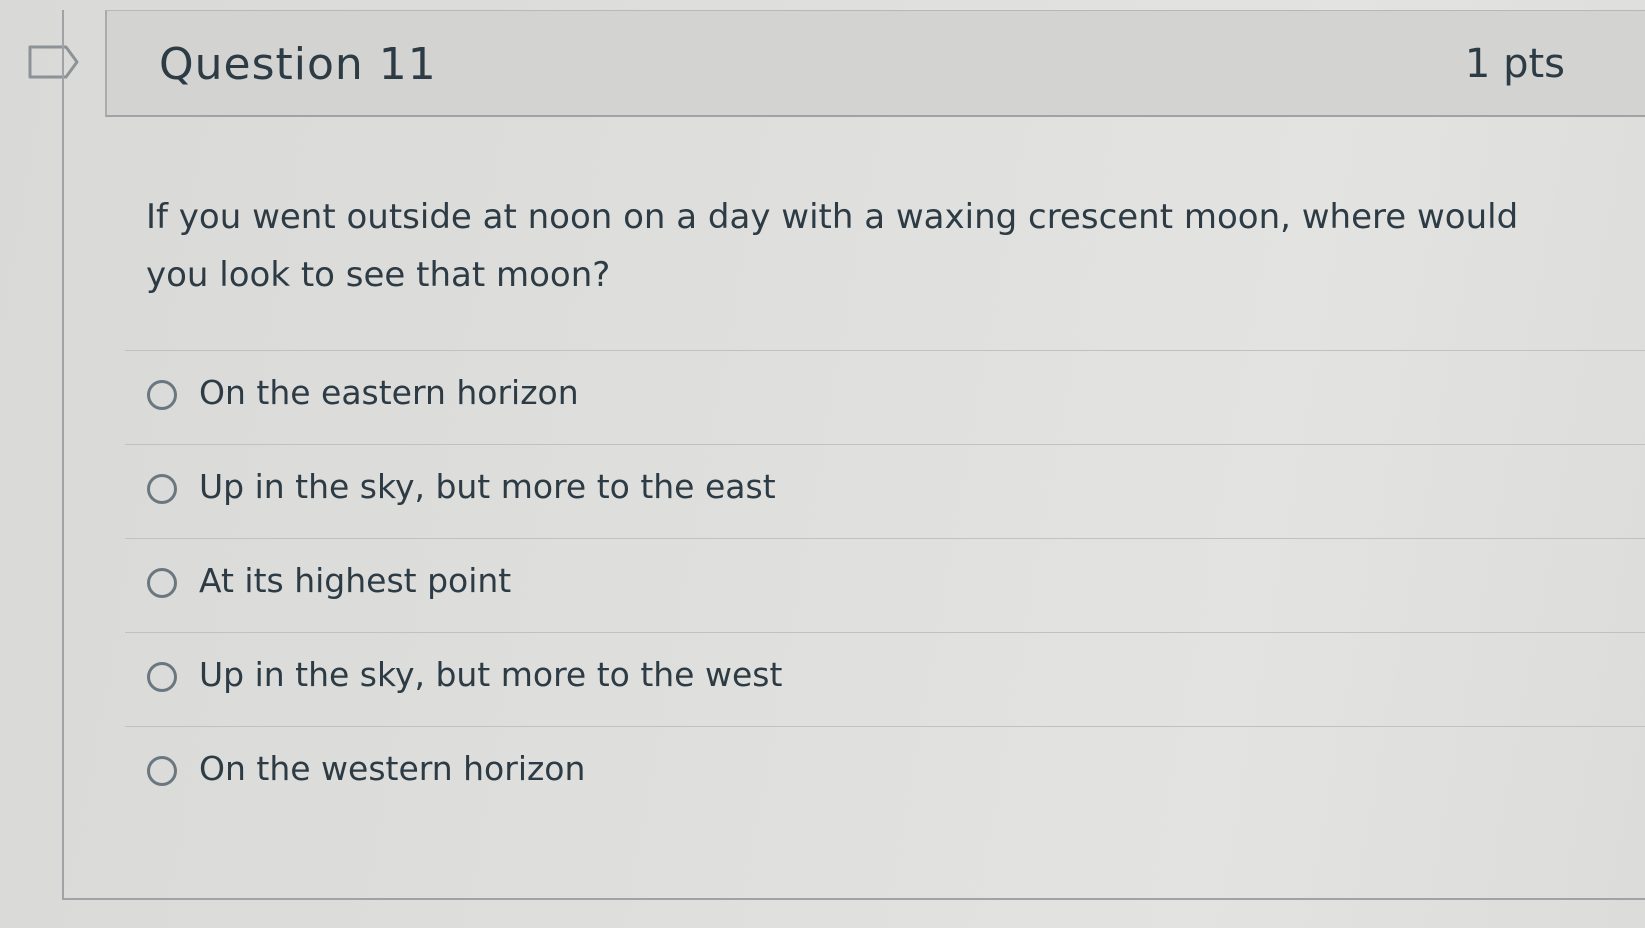  What do you see at coordinates (875, 63) in the screenshot?
I see `question-header: Question 11 1 pts` at bounding box center [875, 63].